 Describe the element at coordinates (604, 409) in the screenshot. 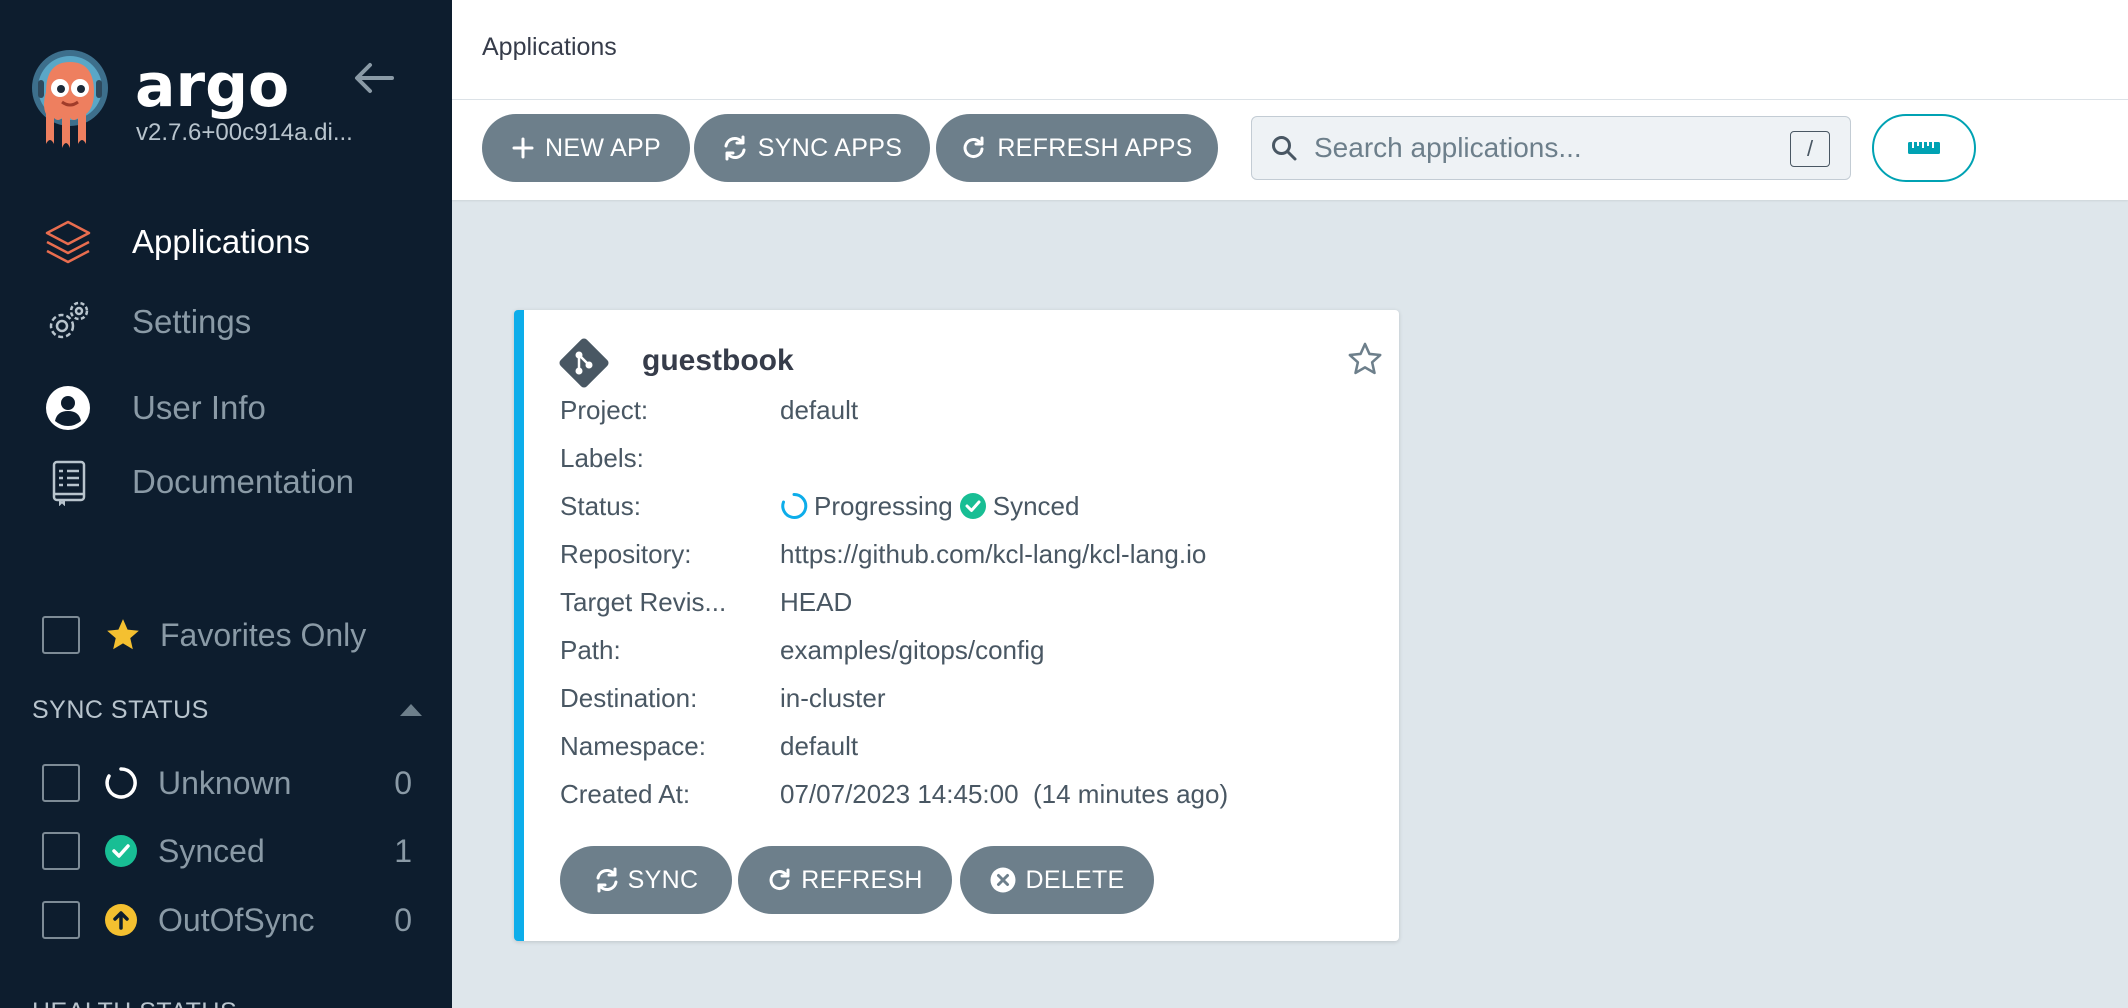

I see `field-label: Project:` at that location.